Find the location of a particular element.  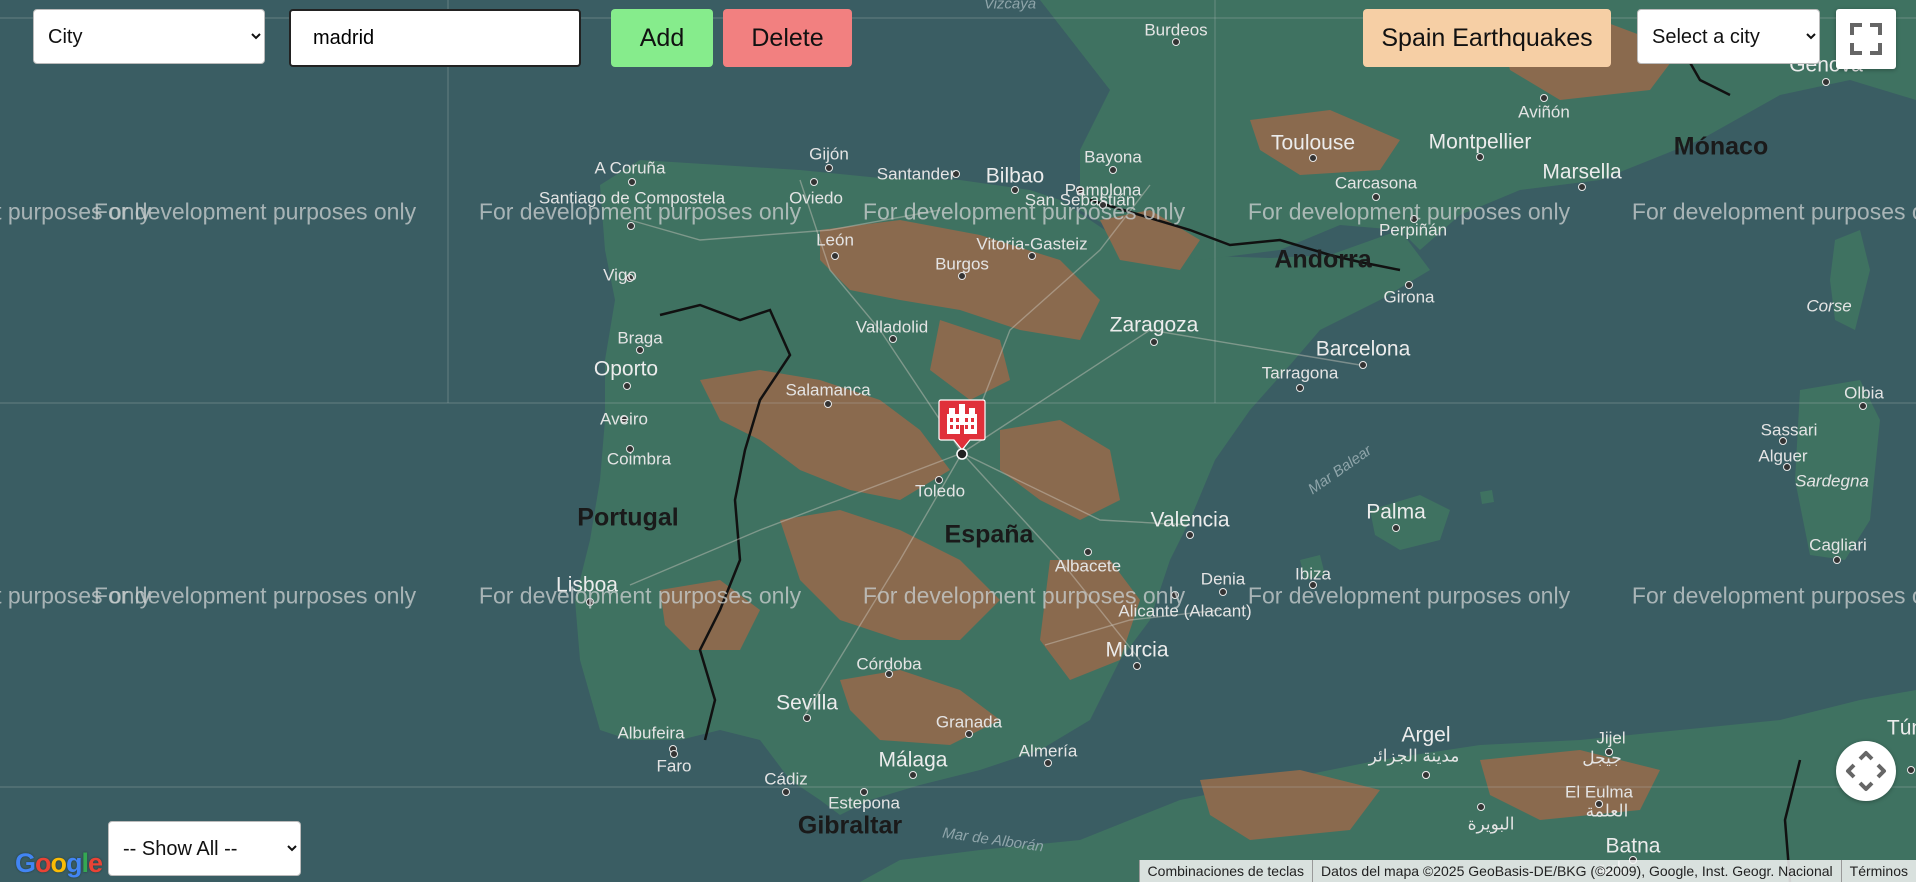

terms-link: Términos is located at coordinates (1878, 871).